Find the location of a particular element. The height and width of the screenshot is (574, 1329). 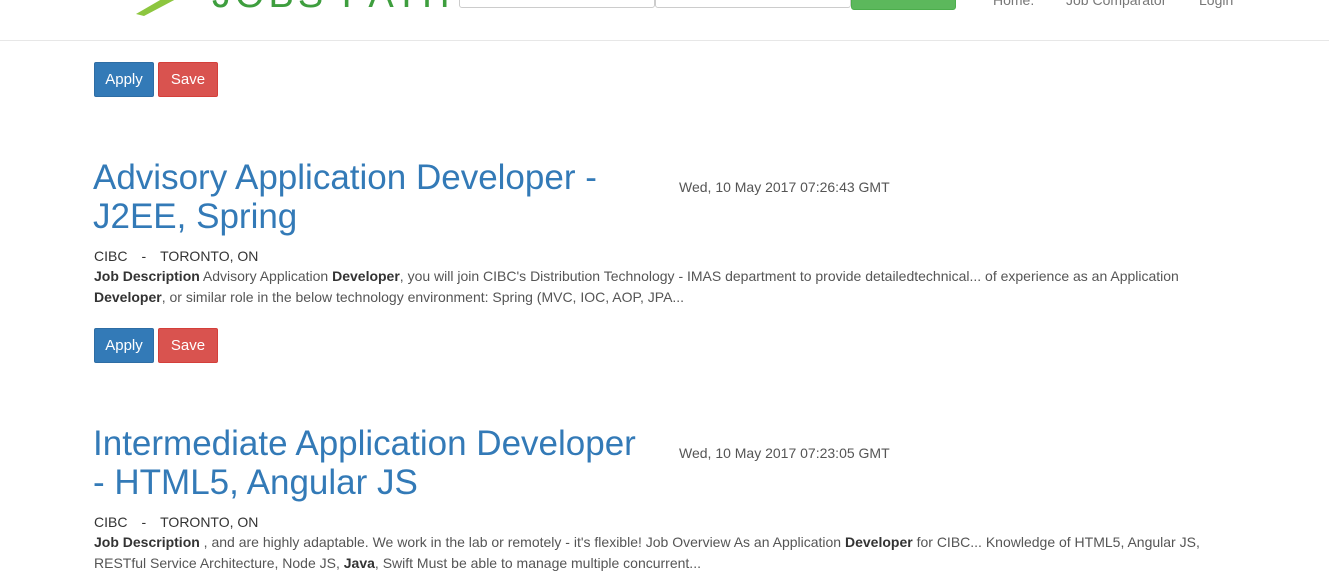

nav-link-job-comparator: Job Comparator is located at coordinates (1116, 4).